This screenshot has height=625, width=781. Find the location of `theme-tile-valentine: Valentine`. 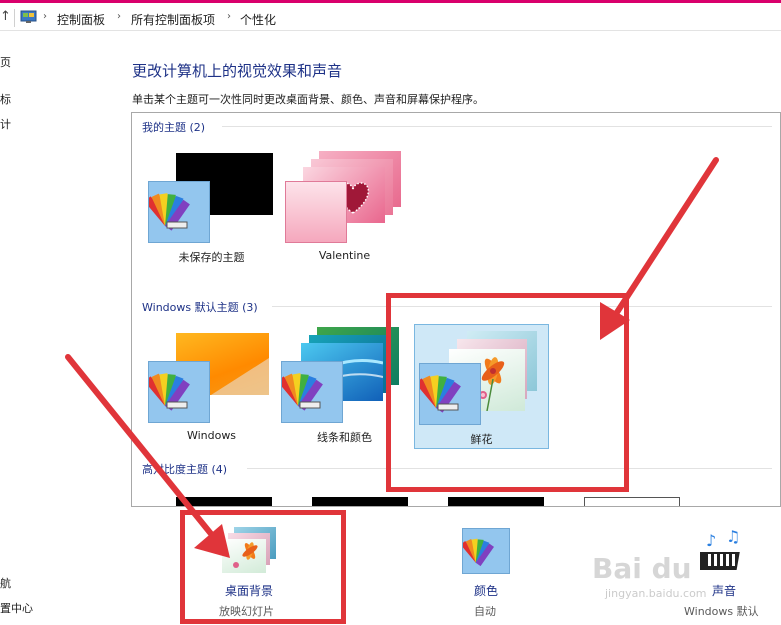

theme-tile-valentine: Valentine is located at coordinates (344, 205).